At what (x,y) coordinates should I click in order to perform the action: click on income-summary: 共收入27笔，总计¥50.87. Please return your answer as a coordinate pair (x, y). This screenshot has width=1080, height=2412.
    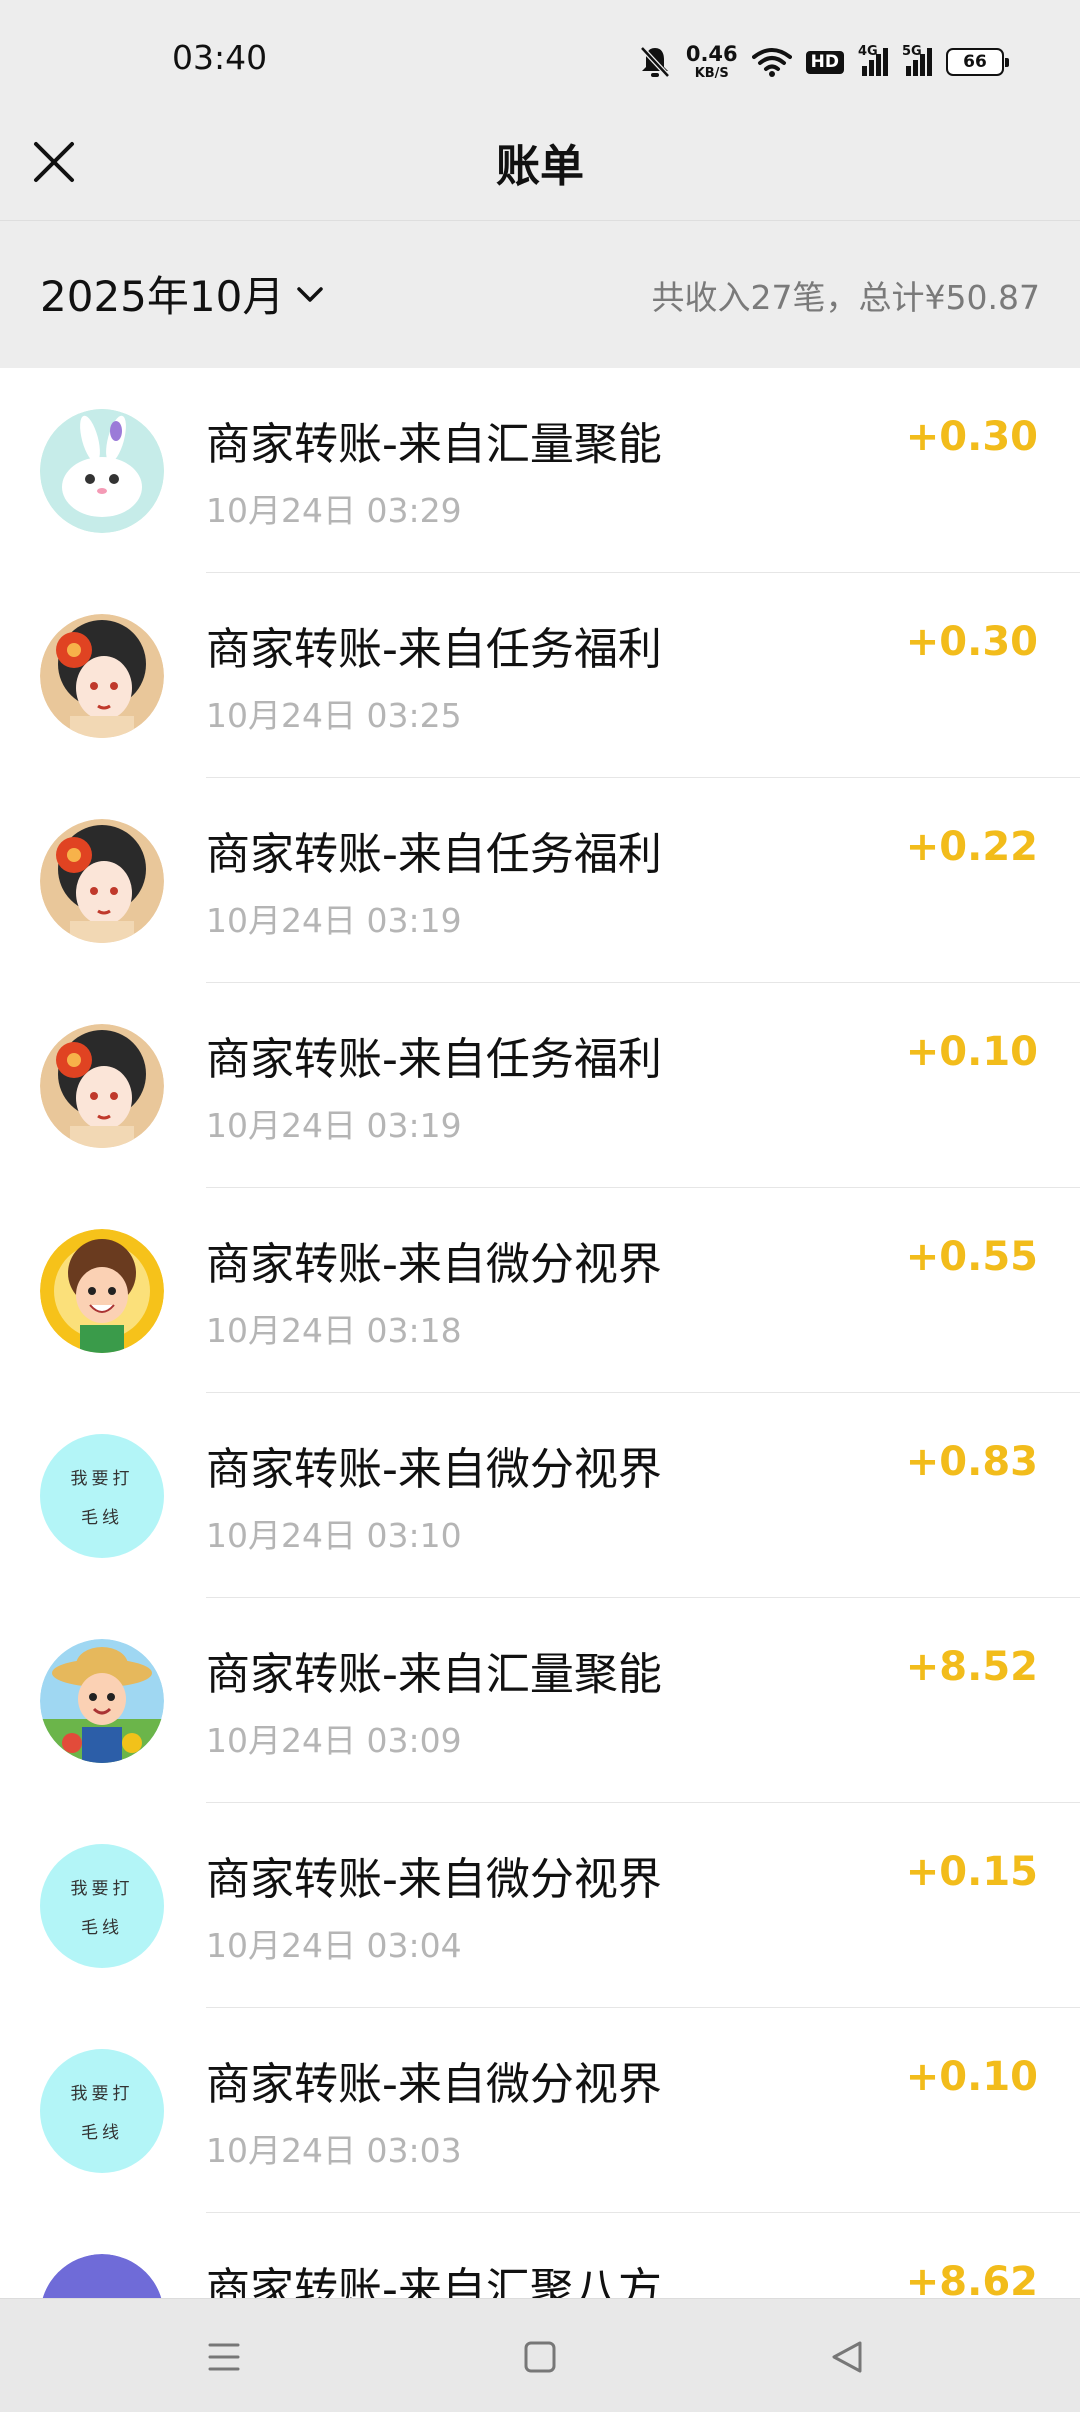
    Looking at the image, I should click on (845, 297).